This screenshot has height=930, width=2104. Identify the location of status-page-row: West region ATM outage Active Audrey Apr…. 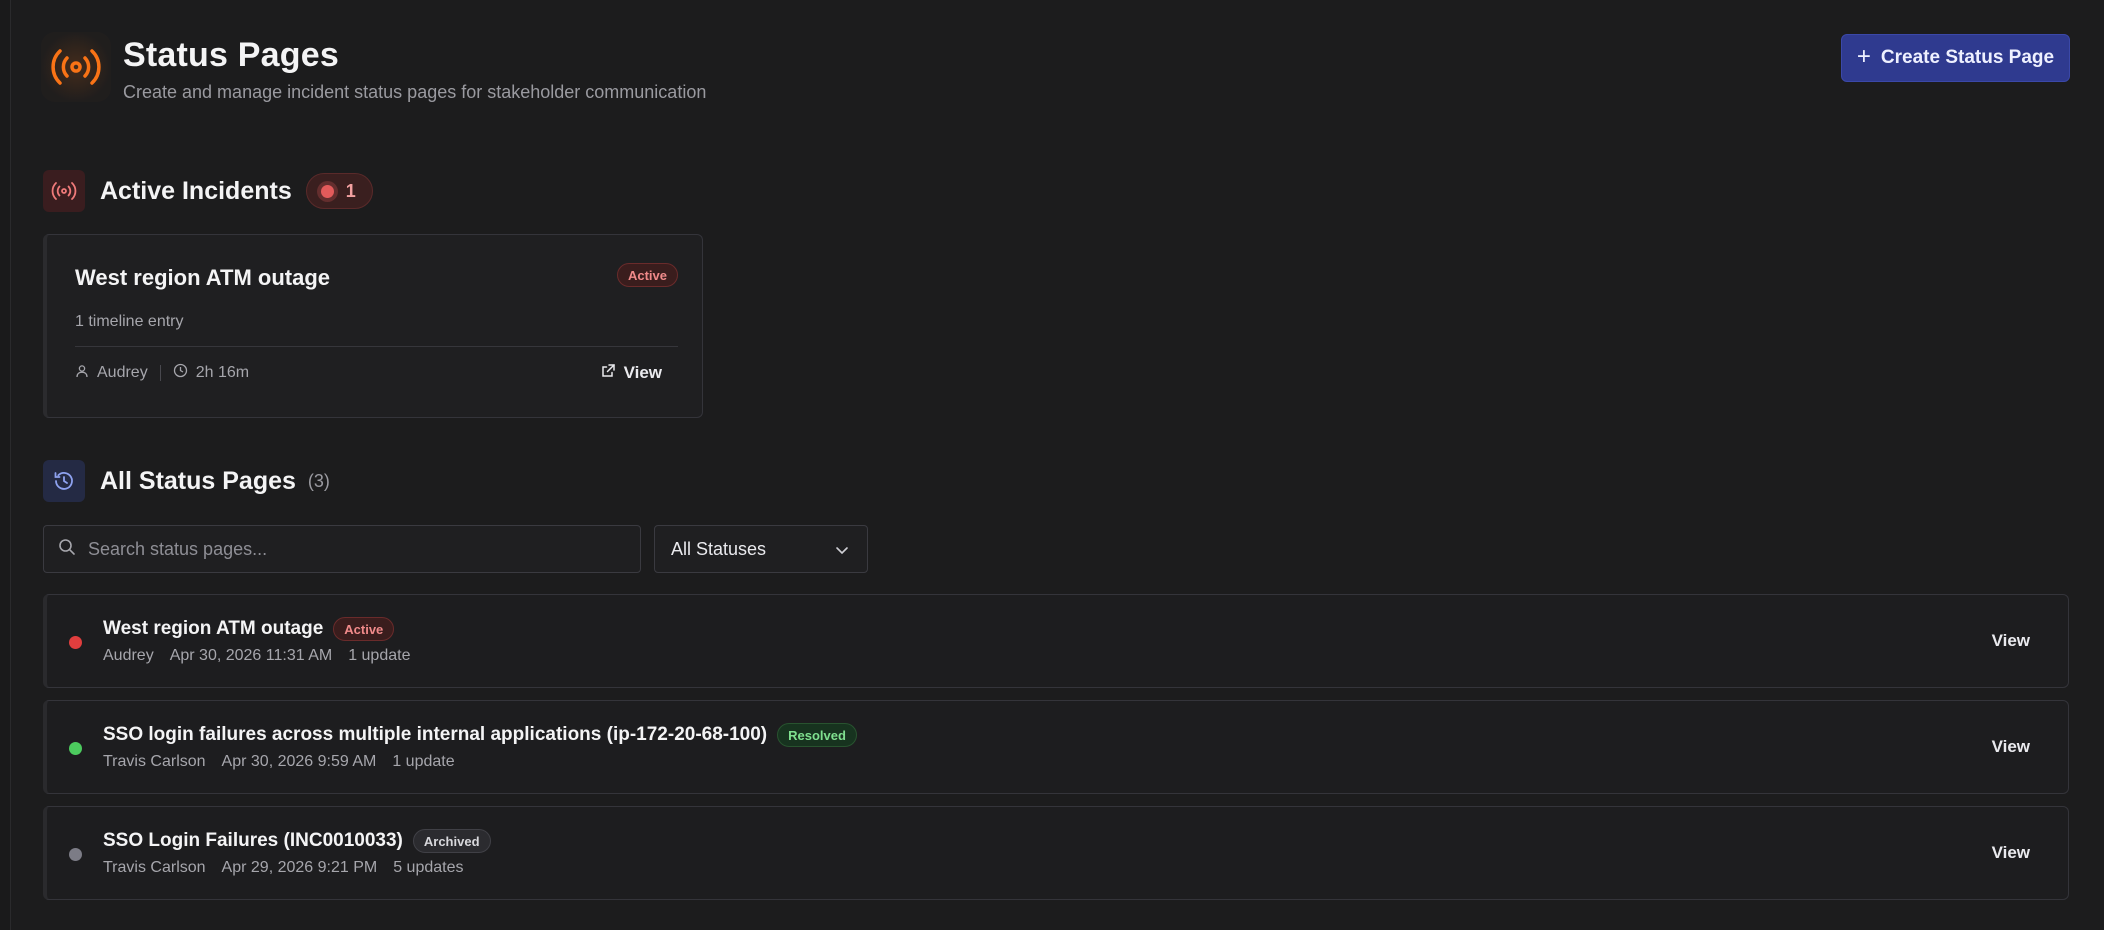
(1056, 641).